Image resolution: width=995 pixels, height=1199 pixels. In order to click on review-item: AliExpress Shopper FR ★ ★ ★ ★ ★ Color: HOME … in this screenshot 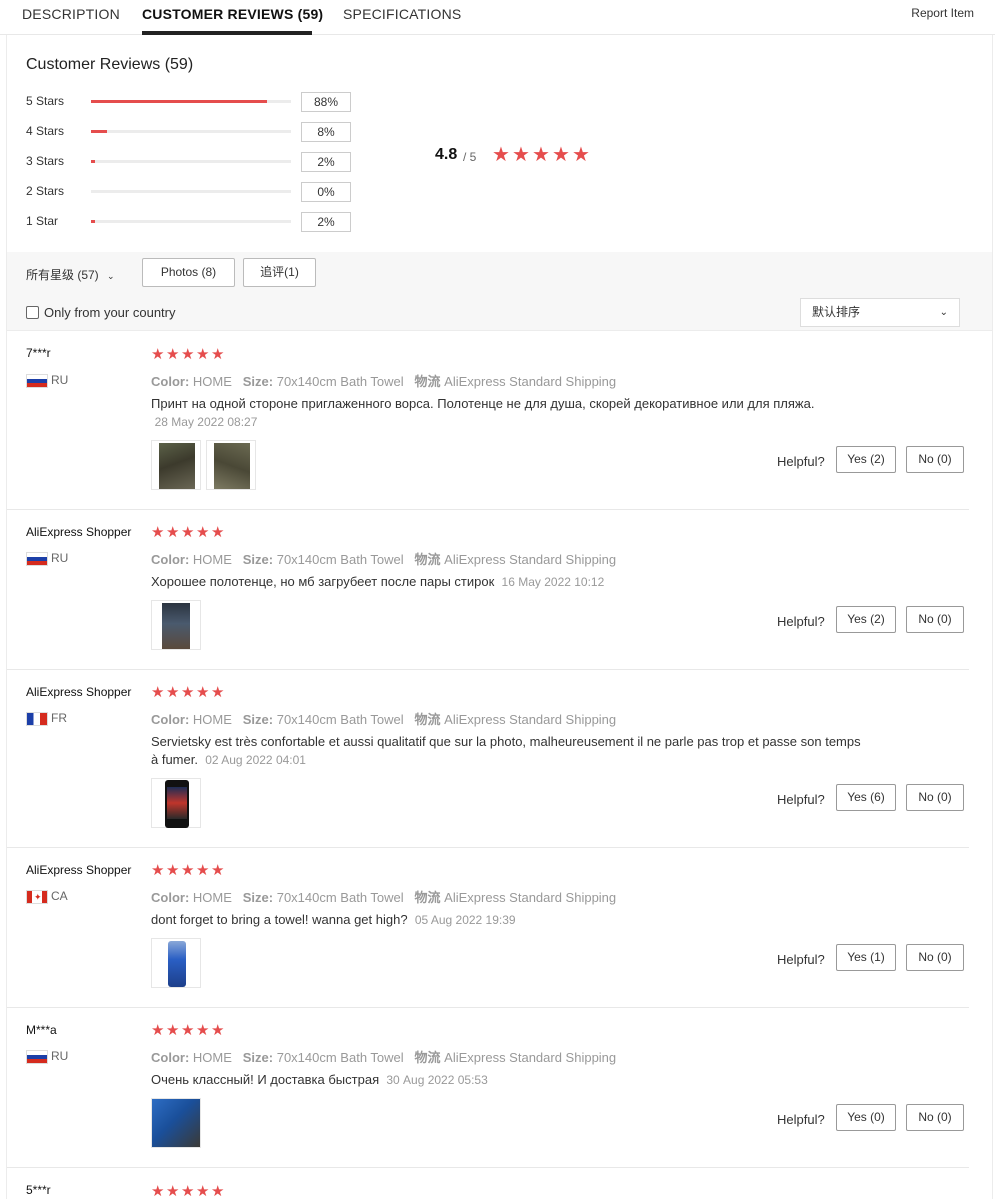, I will do `click(488, 759)`.